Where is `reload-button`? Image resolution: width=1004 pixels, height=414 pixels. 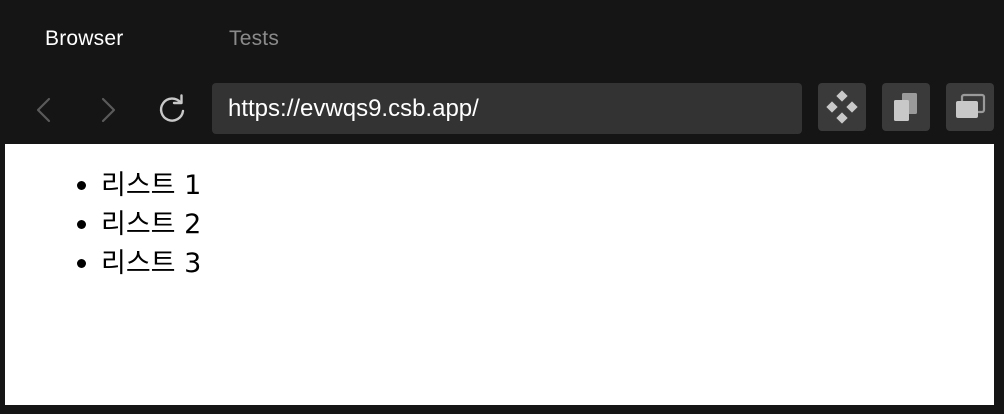
reload-button is located at coordinates (173, 110).